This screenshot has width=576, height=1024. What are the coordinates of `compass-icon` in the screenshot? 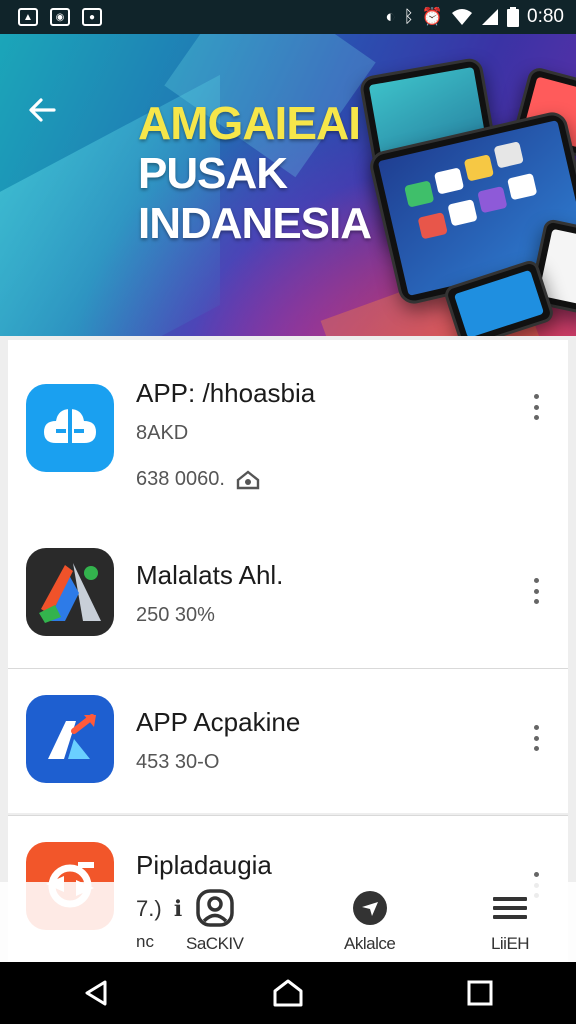 It's located at (369, 908).